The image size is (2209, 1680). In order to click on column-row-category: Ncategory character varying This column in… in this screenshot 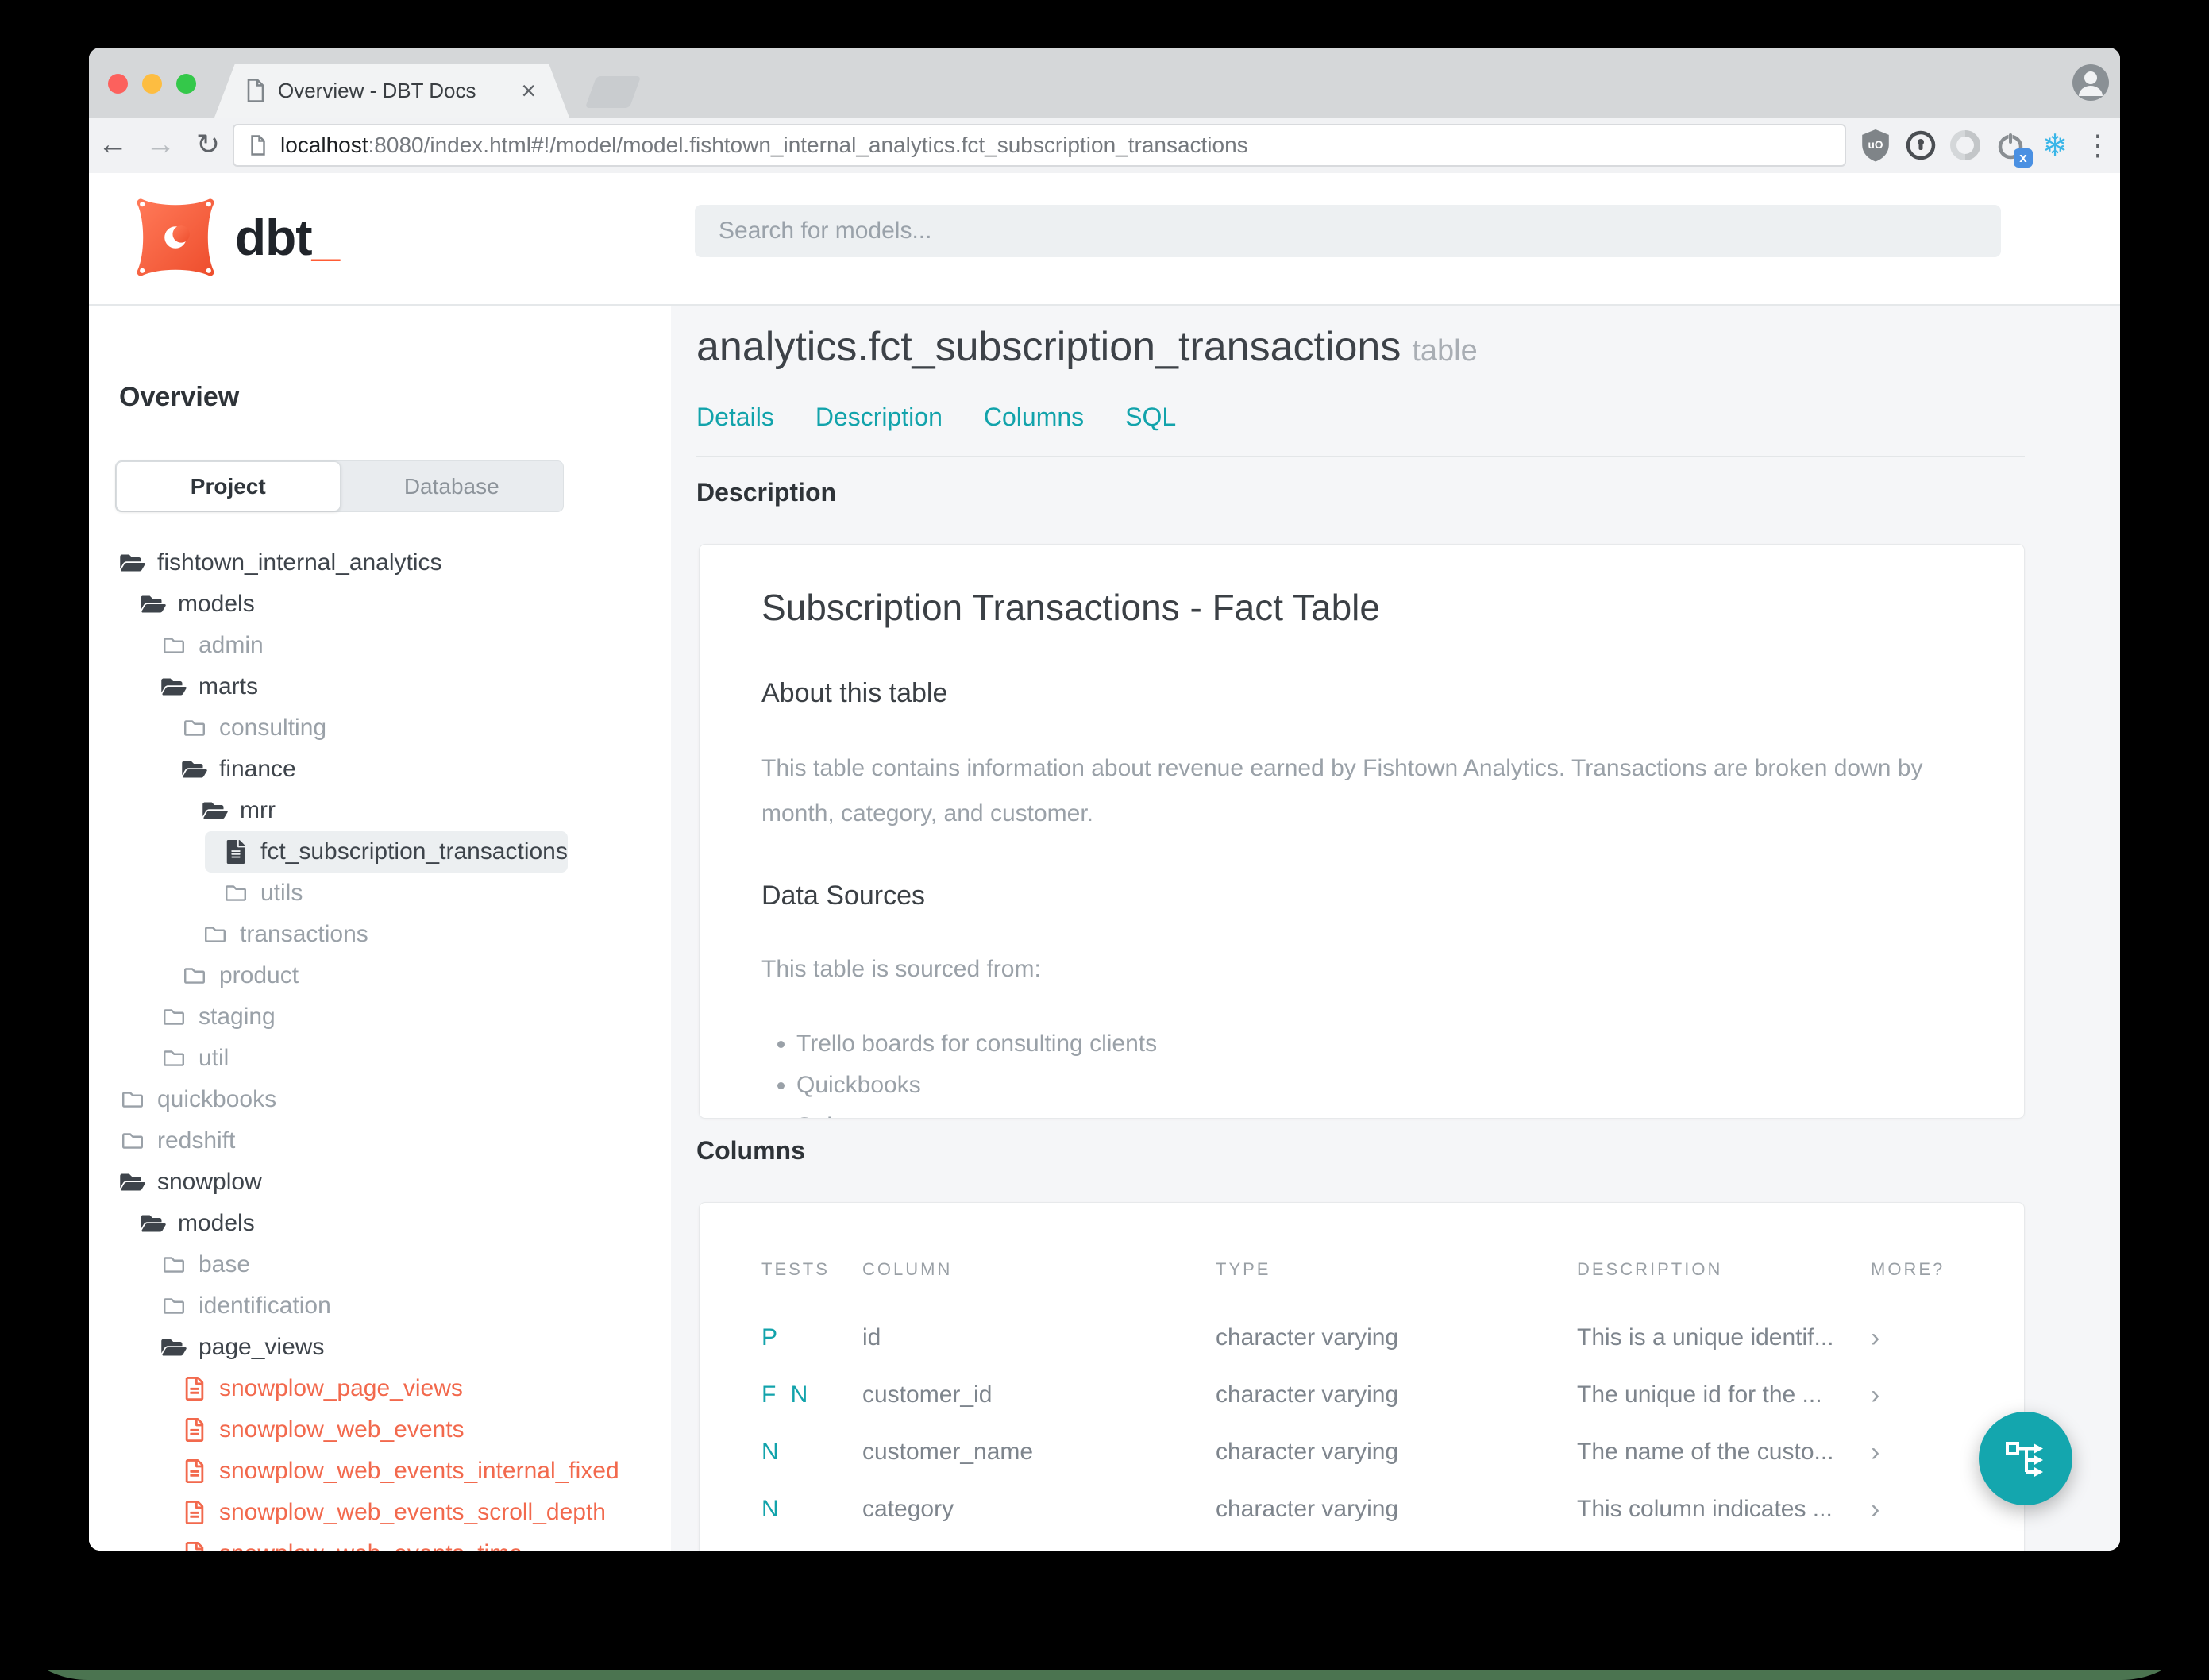, I will do `click(1362, 1509)`.